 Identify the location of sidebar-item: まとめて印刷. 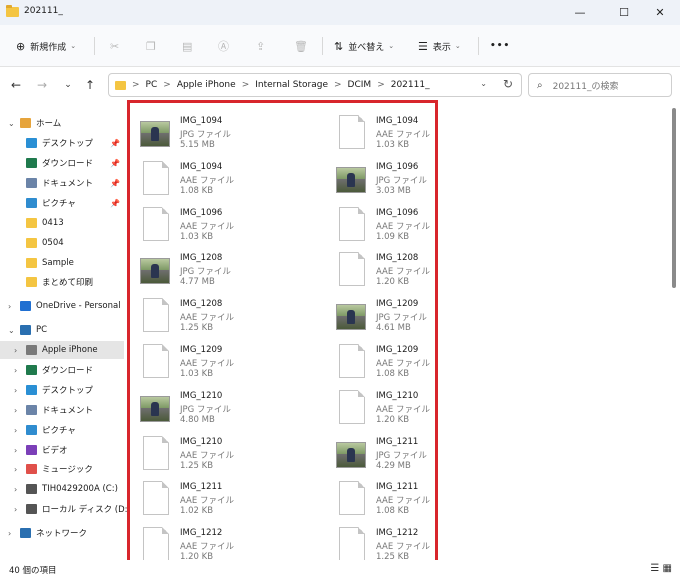
(62, 282).